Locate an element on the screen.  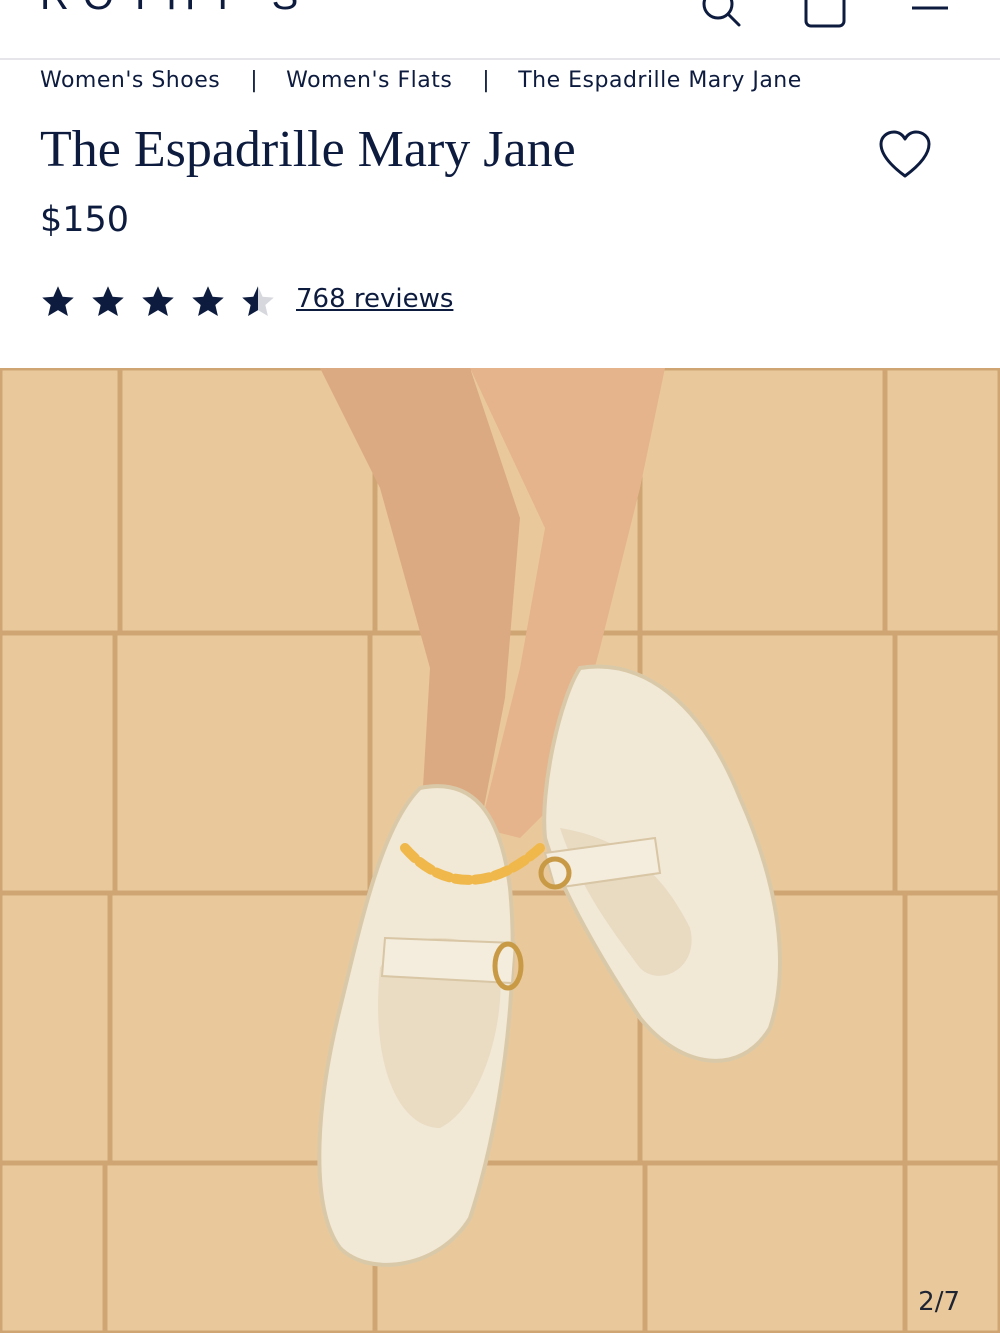
site-header: ROTHY'S is located at coordinates (500, 30).